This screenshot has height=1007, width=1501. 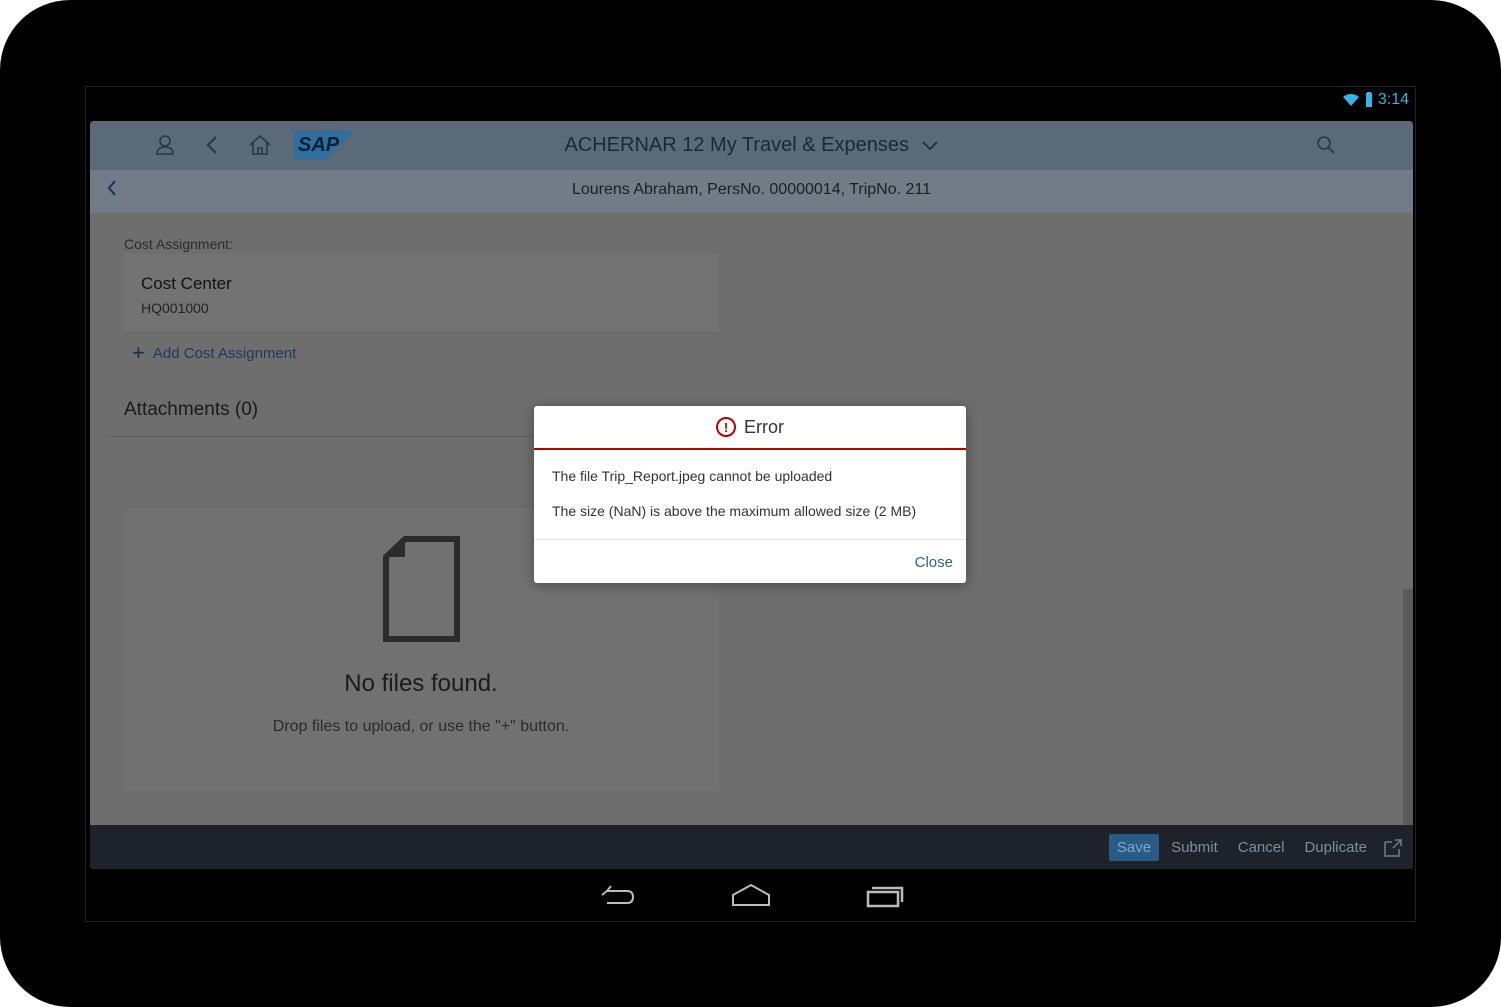 I want to click on wifi-icon, so click(x=1350, y=99).